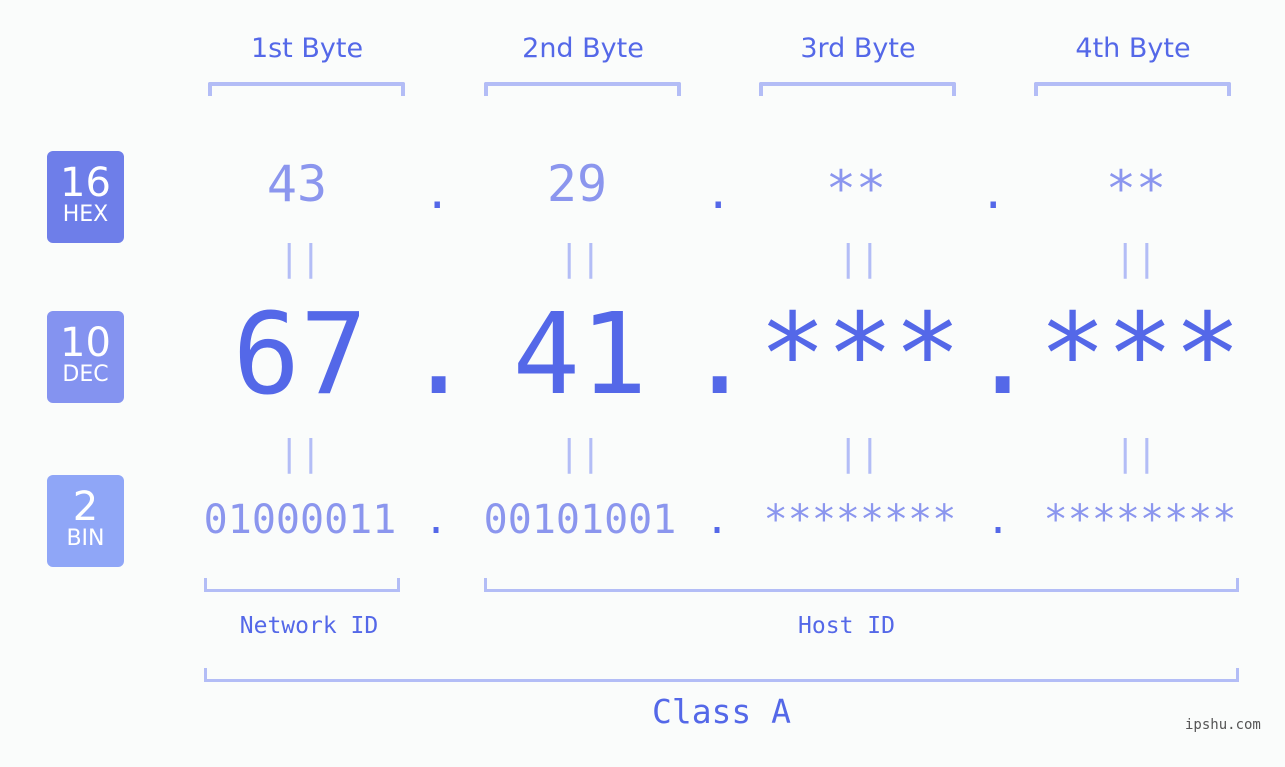  What do you see at coordinates (856, 189) in the screenshot?
I see `hex-byte-3: **` at bounding box center [856, 189].